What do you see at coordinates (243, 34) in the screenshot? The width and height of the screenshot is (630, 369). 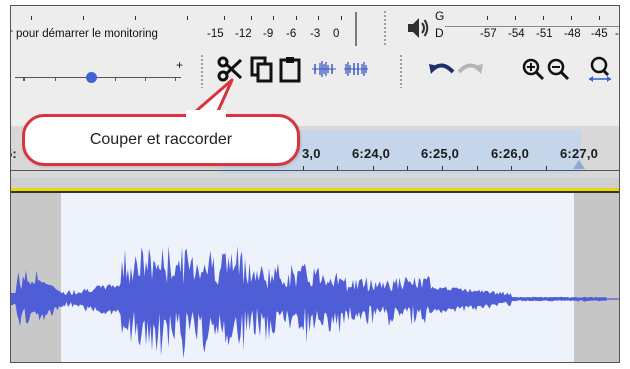 I see `record-scale-label: -12` at bounding box center [243, 34].